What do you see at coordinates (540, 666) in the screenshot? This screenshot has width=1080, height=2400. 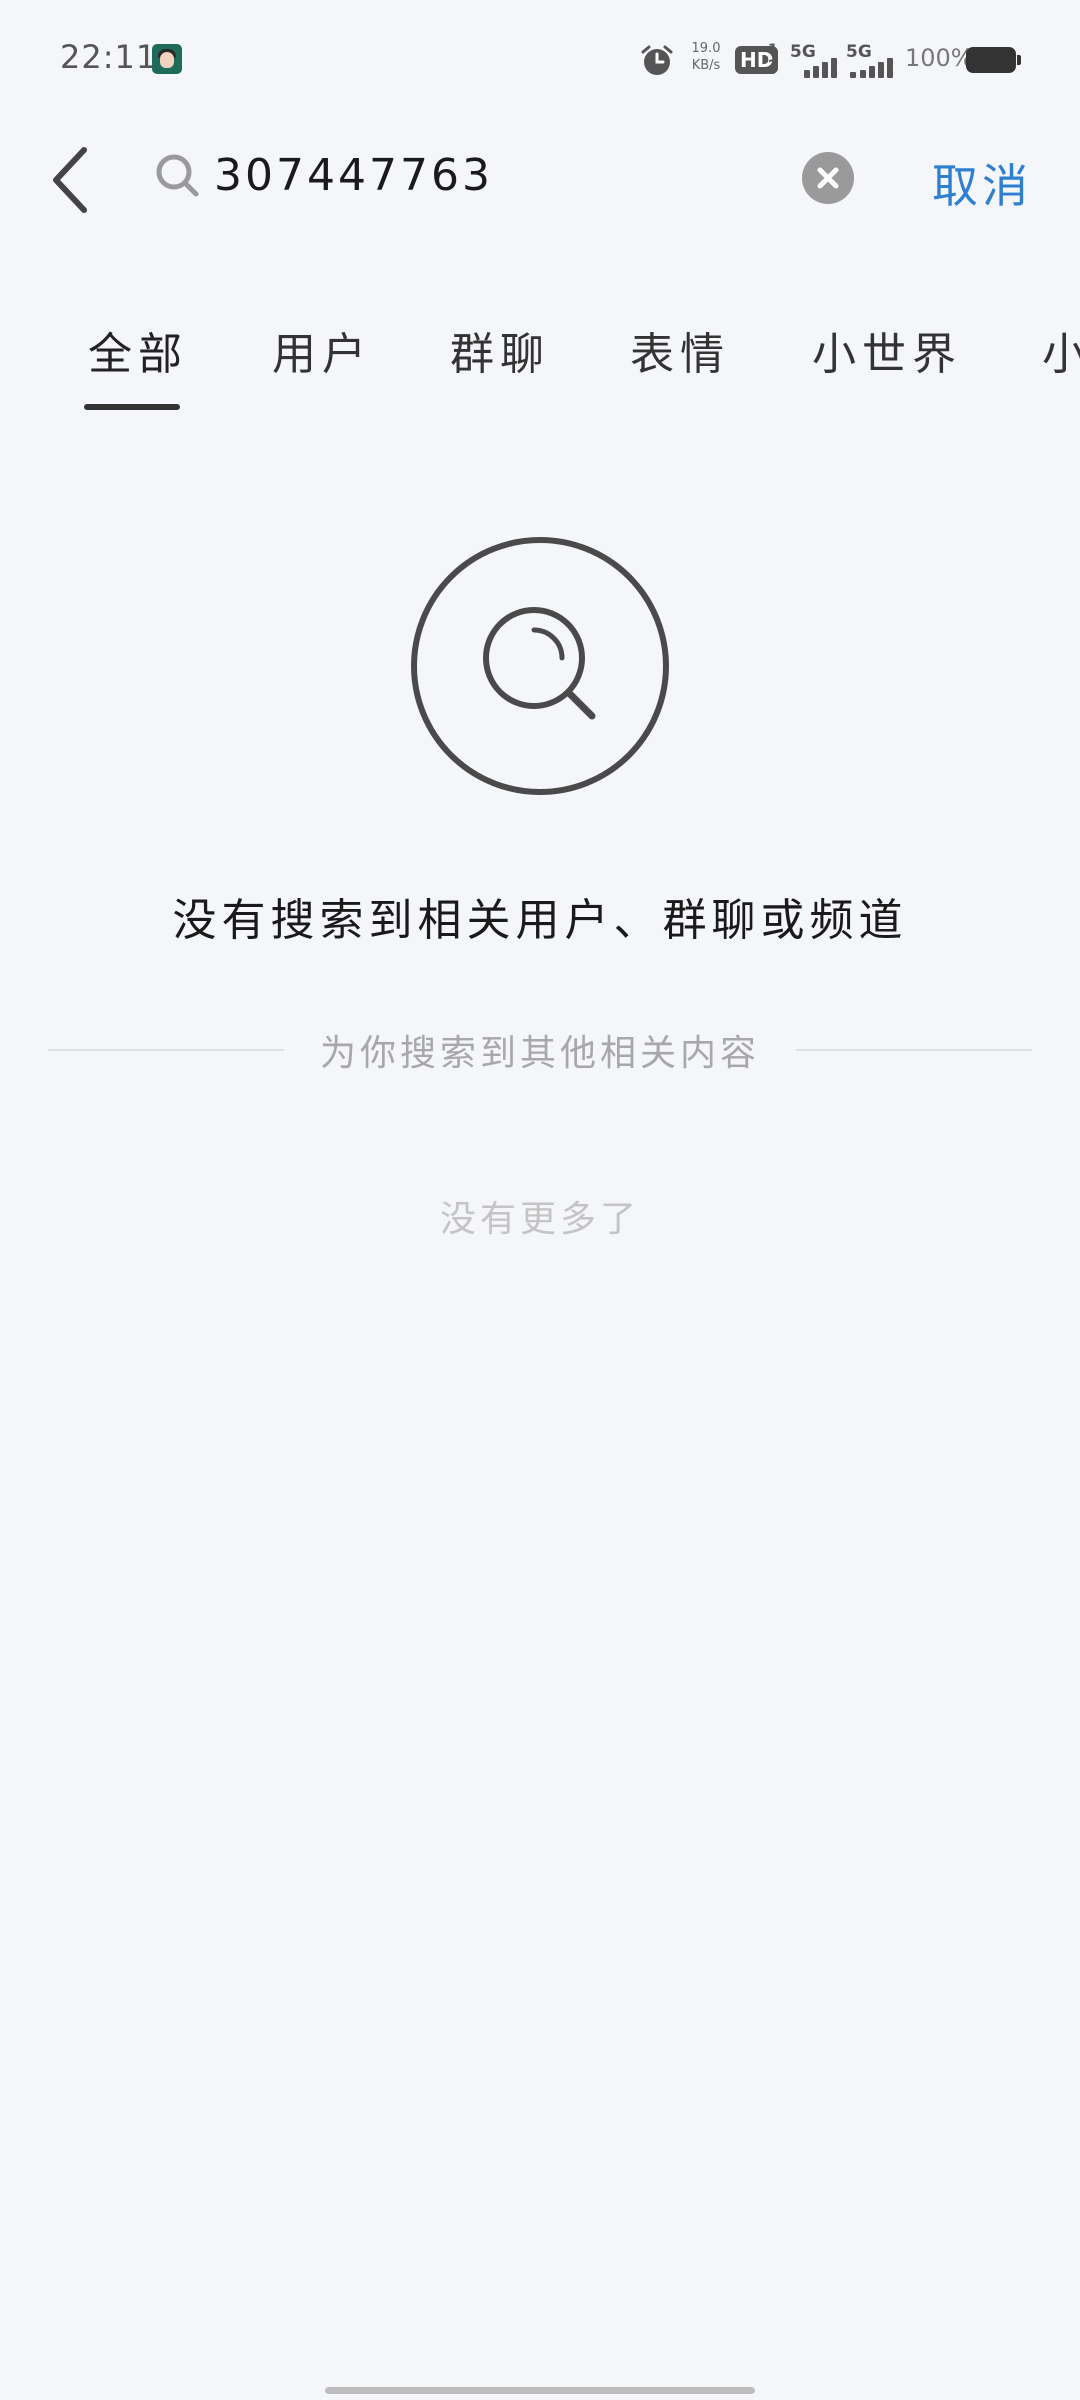 I see `empty-search-icon` at bounding box center [540, 666].